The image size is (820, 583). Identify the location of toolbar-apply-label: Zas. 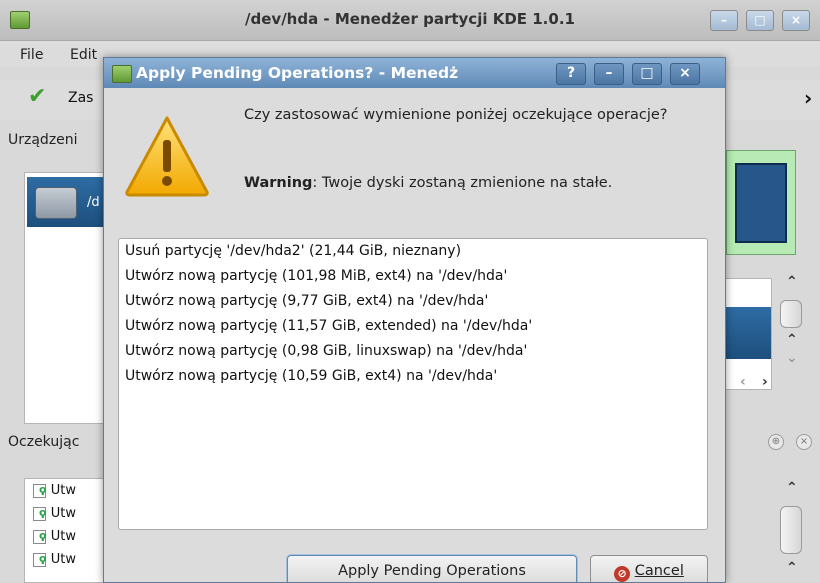
(80, 98).